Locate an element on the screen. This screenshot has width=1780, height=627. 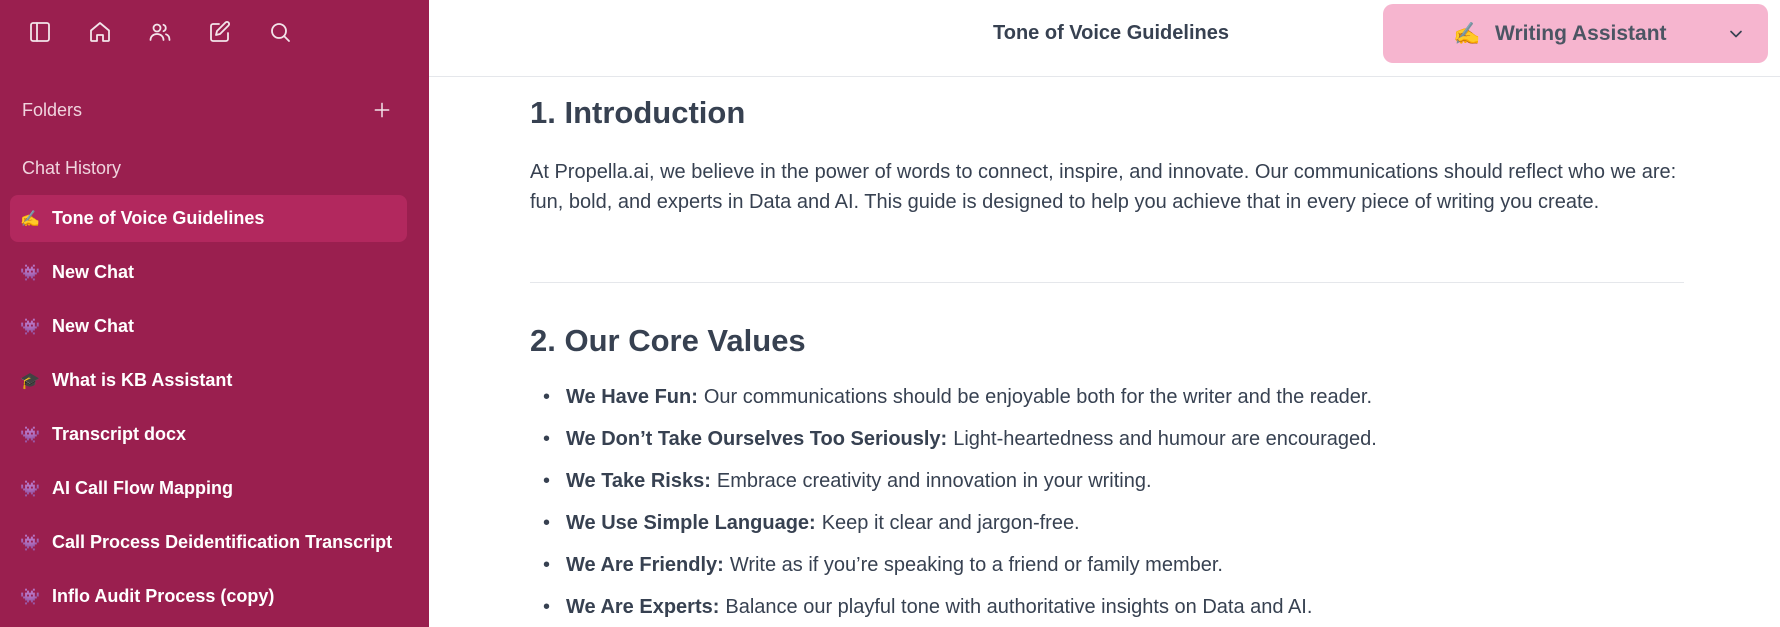
section-heading-core-values: 2. Our Core Values is located at coordinates (668, 340).